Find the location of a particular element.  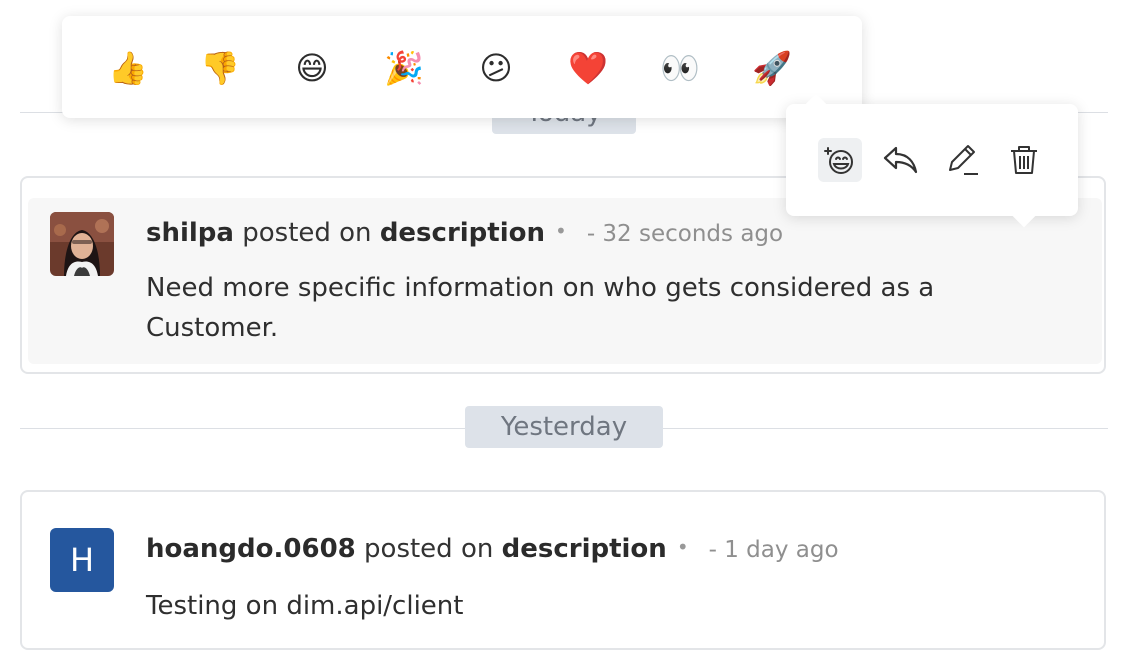

avatar-photo is located at coordinates (82, 244).